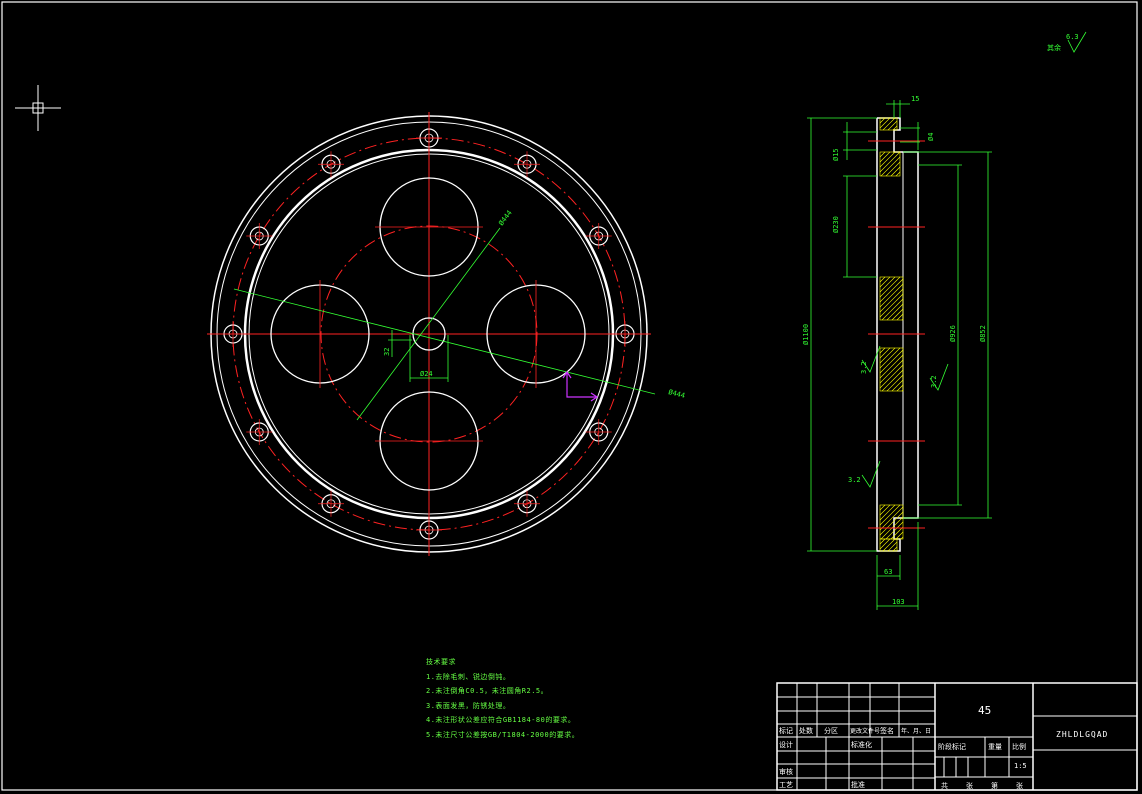 The image size is (1142, 794). What do you see at coordinates (786, 785) in the screenshot?
I see `row-label-process: 工艺` at bounding box center [786, 785].